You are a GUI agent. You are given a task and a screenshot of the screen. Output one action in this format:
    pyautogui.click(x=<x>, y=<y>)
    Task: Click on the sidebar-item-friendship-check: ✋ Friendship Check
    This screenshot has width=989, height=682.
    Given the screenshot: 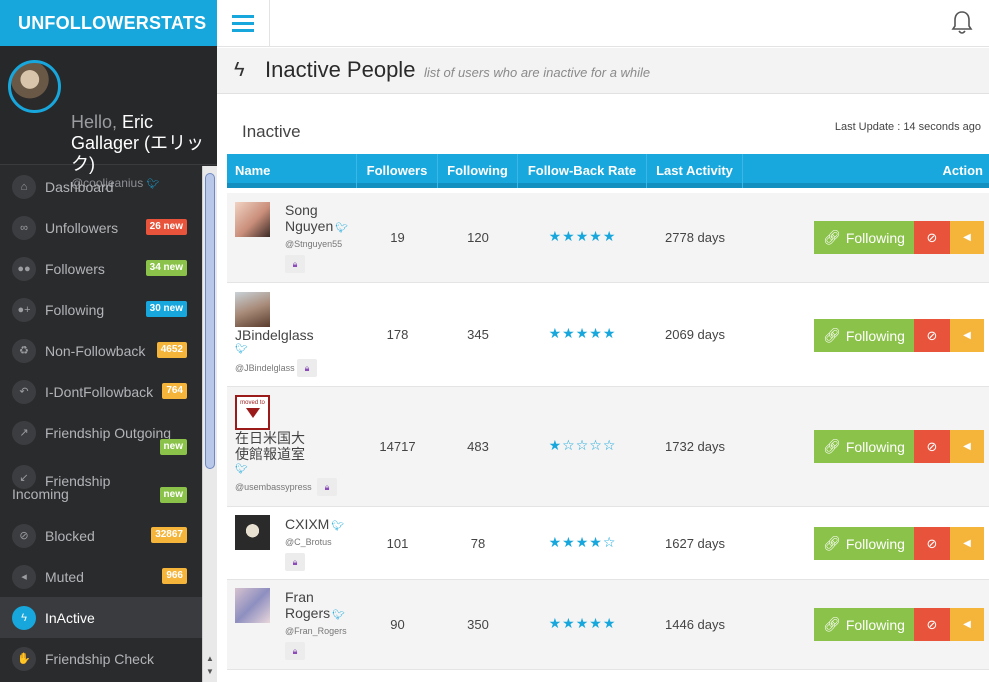 What is the action you would take?
    pyautogui.click(x=101, y=658)
    